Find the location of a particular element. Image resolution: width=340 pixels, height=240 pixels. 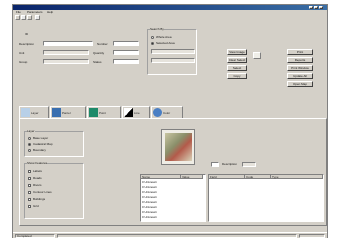

reports-button: Reports is located at coordinates (300, 60).